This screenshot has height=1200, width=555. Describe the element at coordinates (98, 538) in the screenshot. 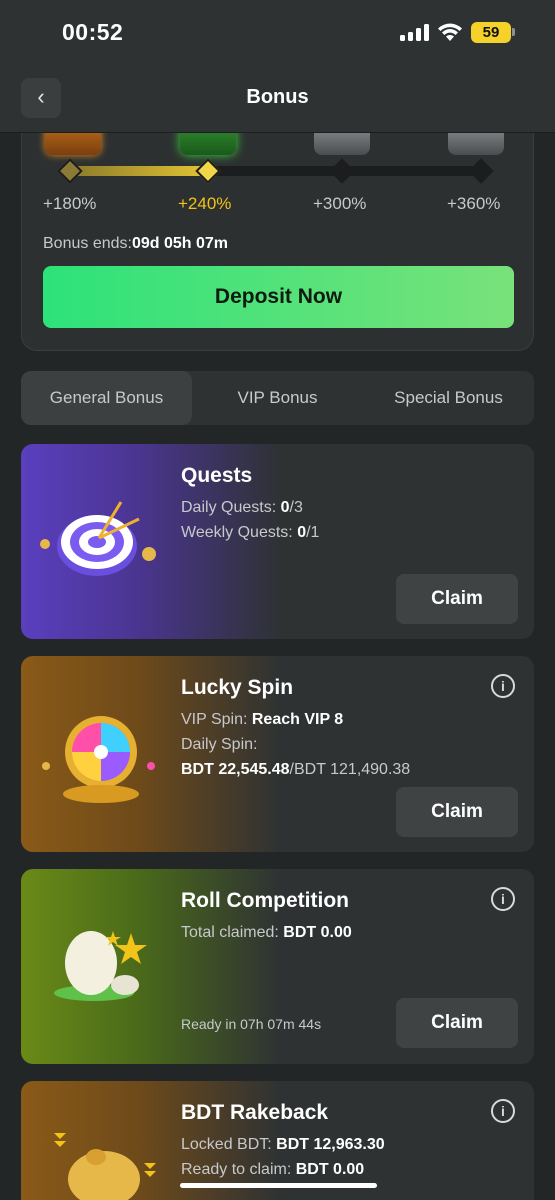

I see `target-dart-icon` at that location.